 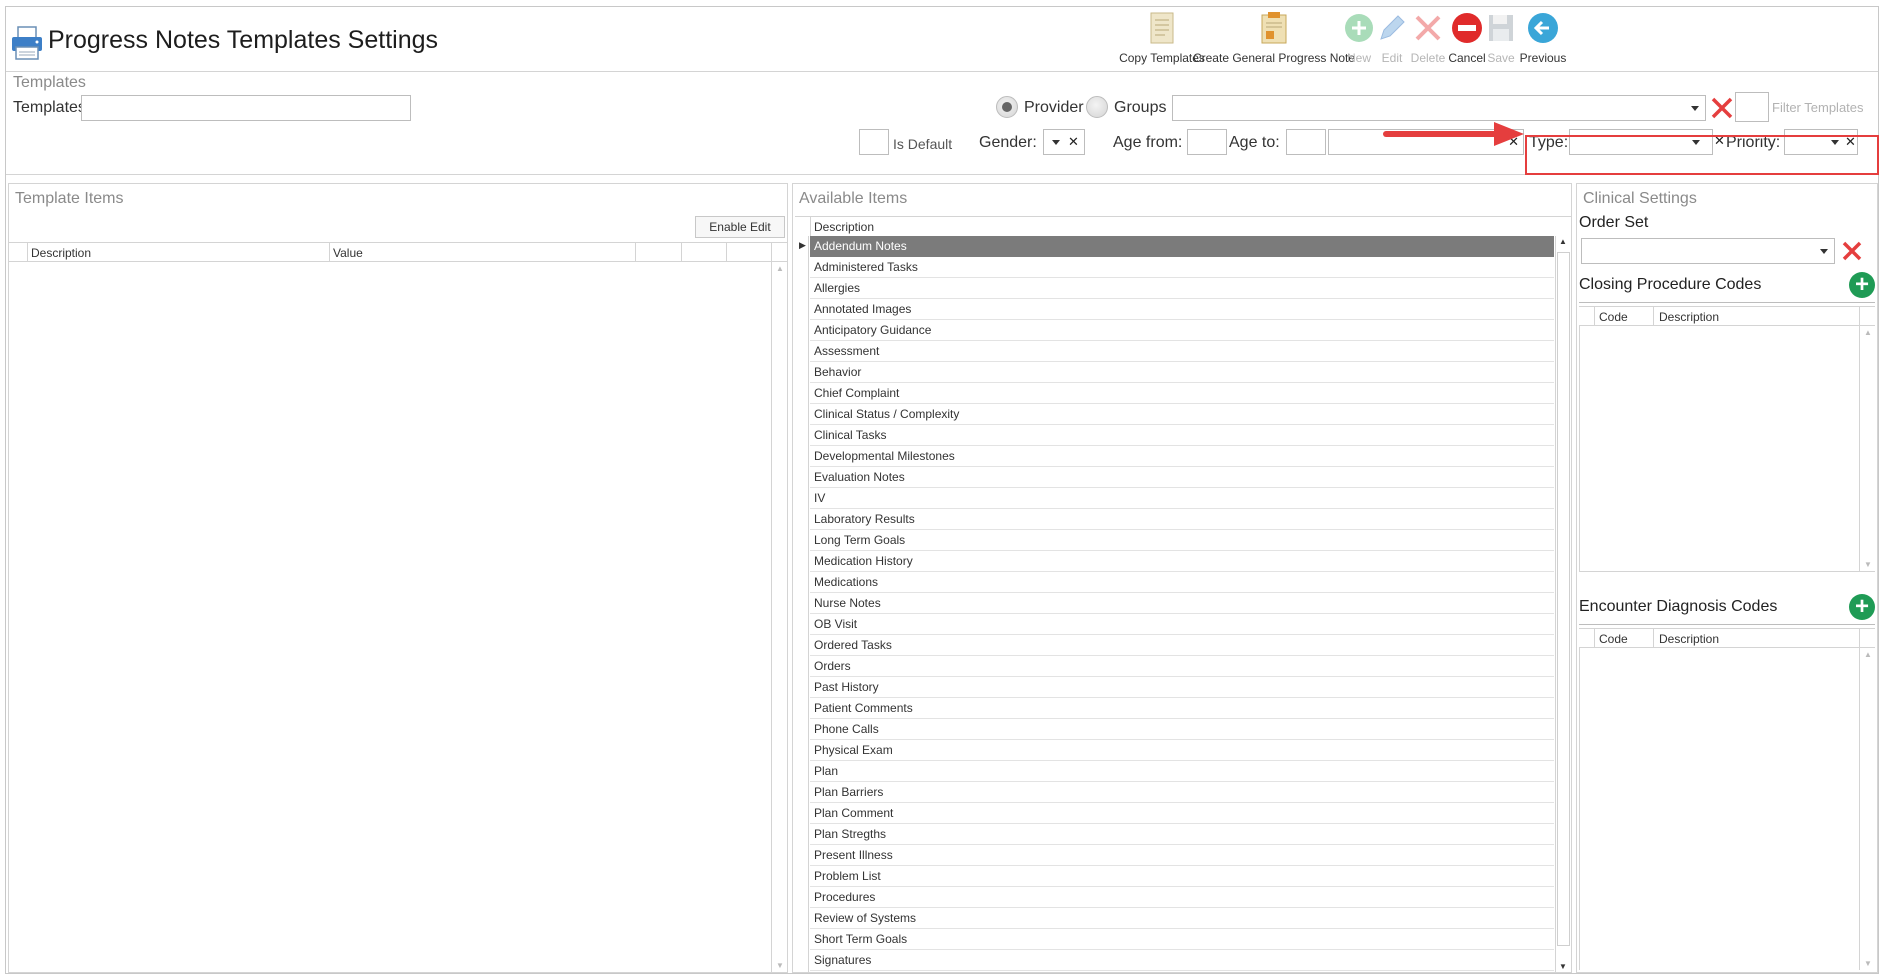 I want to click on list-item: Assessment, so click(x=1182, y=351).